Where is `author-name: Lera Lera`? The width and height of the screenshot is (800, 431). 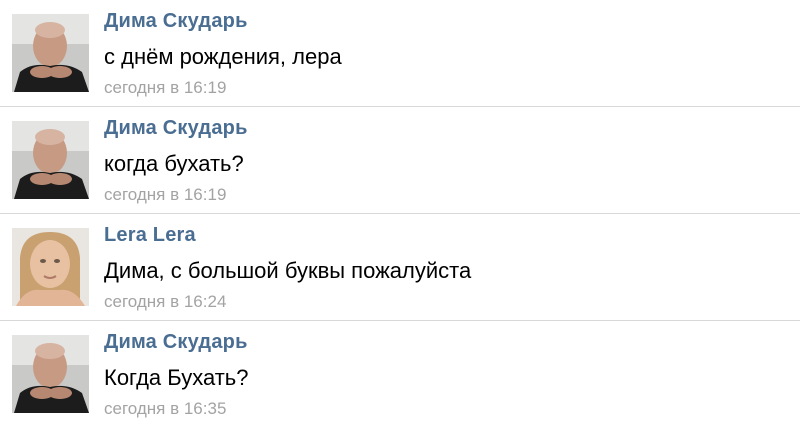 author-name: Lera Lera is located at coordinates (150, 235).